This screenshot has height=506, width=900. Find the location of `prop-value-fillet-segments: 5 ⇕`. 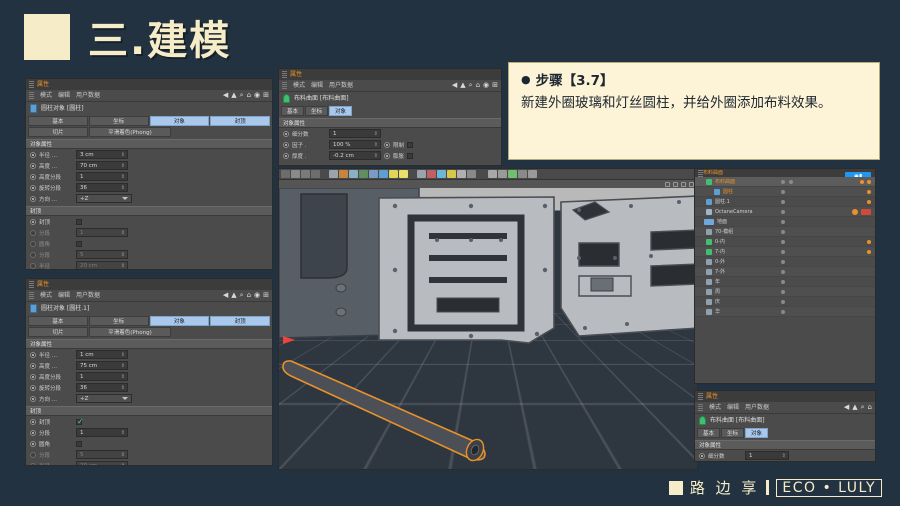

prop-value-fillet-segments: 5 ⇕ is located at coordinates (102, 454).